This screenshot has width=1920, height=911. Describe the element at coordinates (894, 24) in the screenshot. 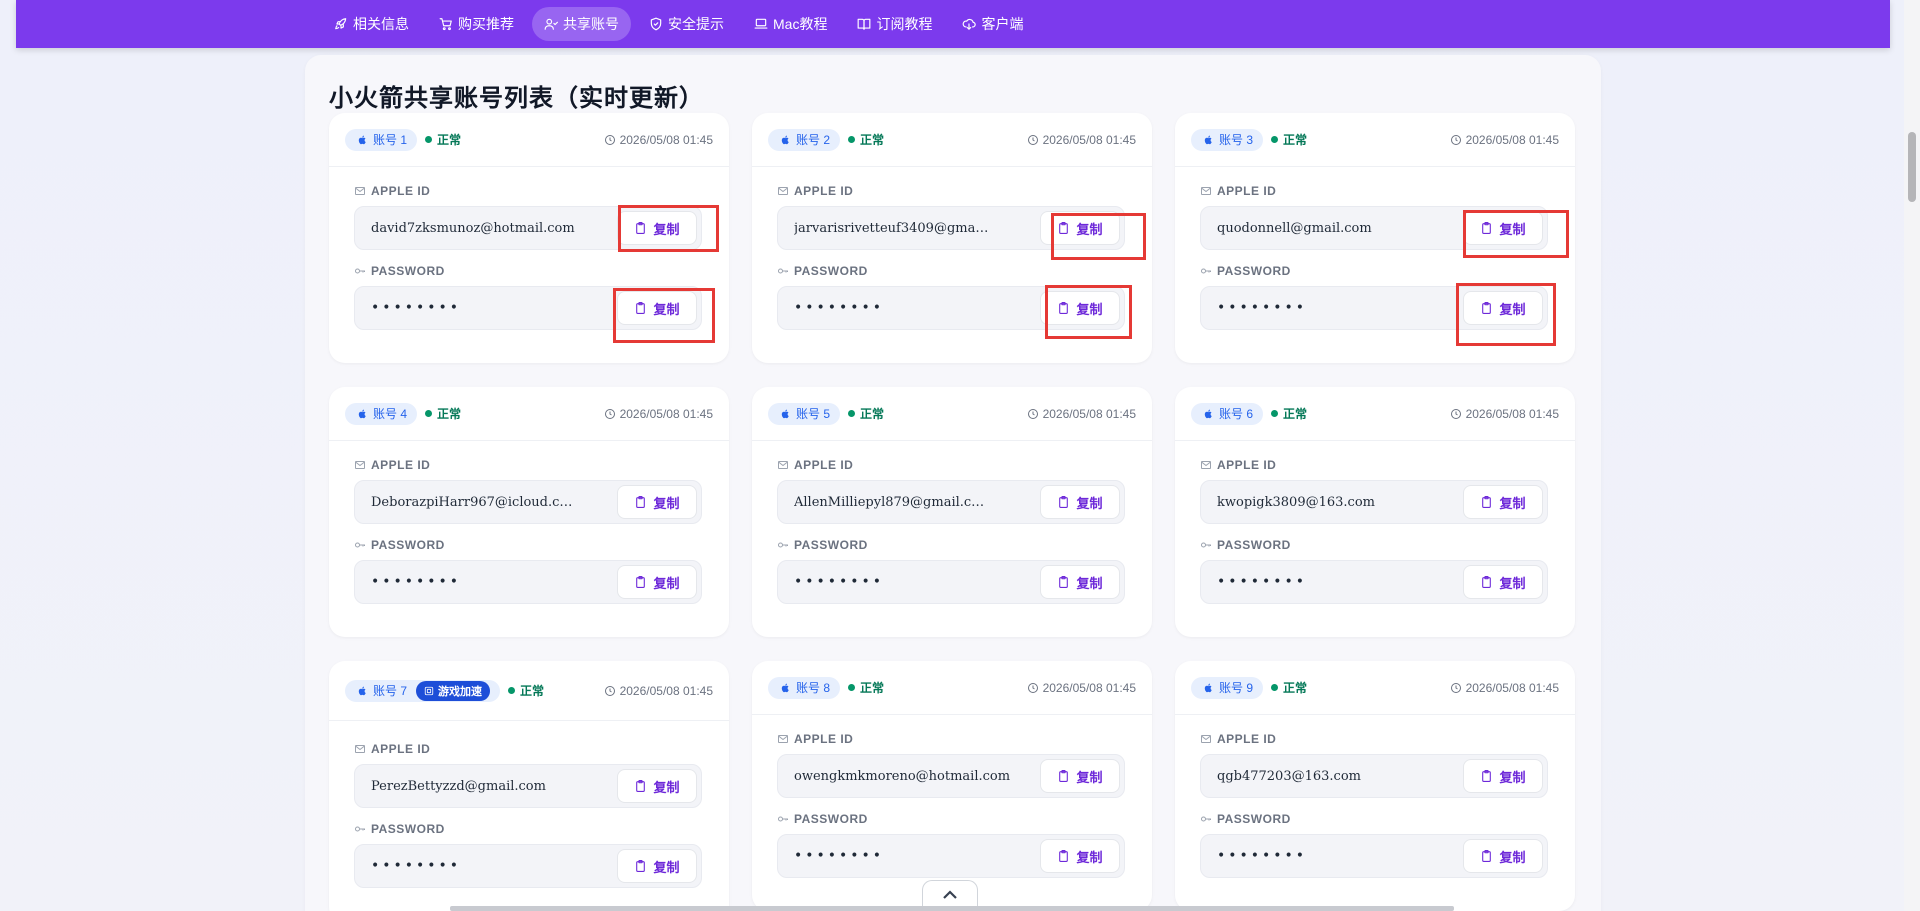

I see `nav-item-subscribe-tutorial: 订阅教程` at that location.